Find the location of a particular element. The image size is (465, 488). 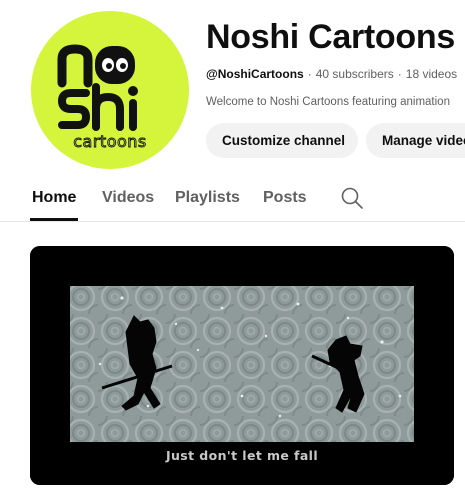

manage-videos-button: Manage videos is located at coordinates (415, 140).